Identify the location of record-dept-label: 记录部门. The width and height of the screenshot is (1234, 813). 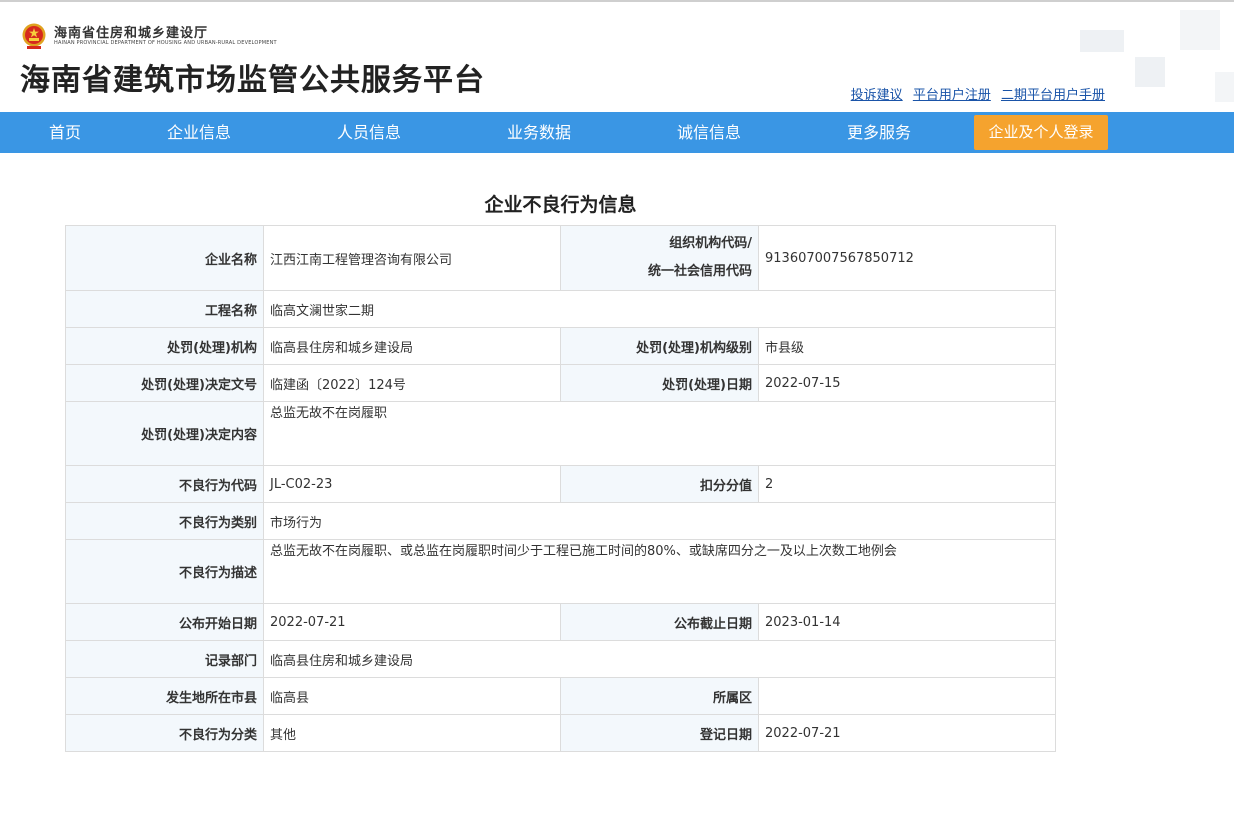
(164, 659).